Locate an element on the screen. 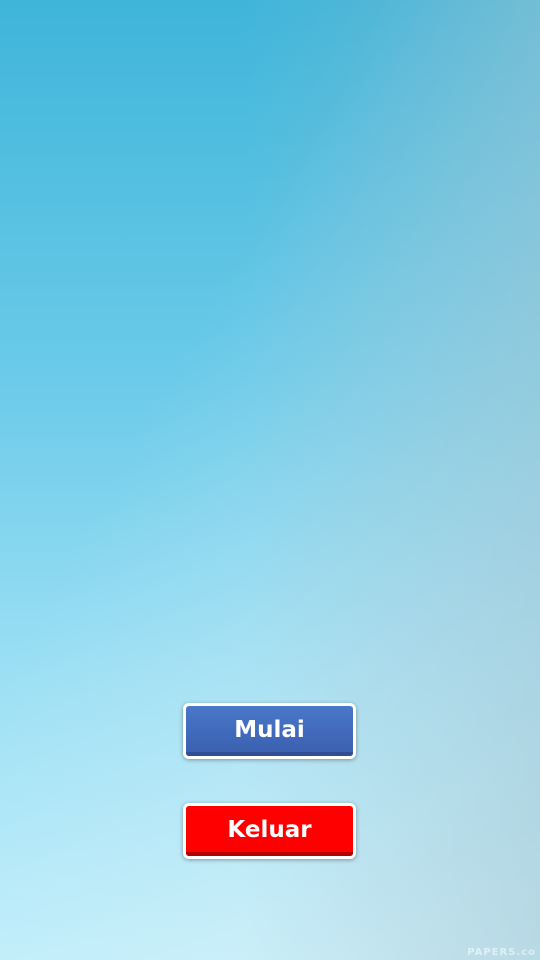 The height and width of the screenshot is (960, 540). exit-button: Keluar is located at coordinates (269, 831).